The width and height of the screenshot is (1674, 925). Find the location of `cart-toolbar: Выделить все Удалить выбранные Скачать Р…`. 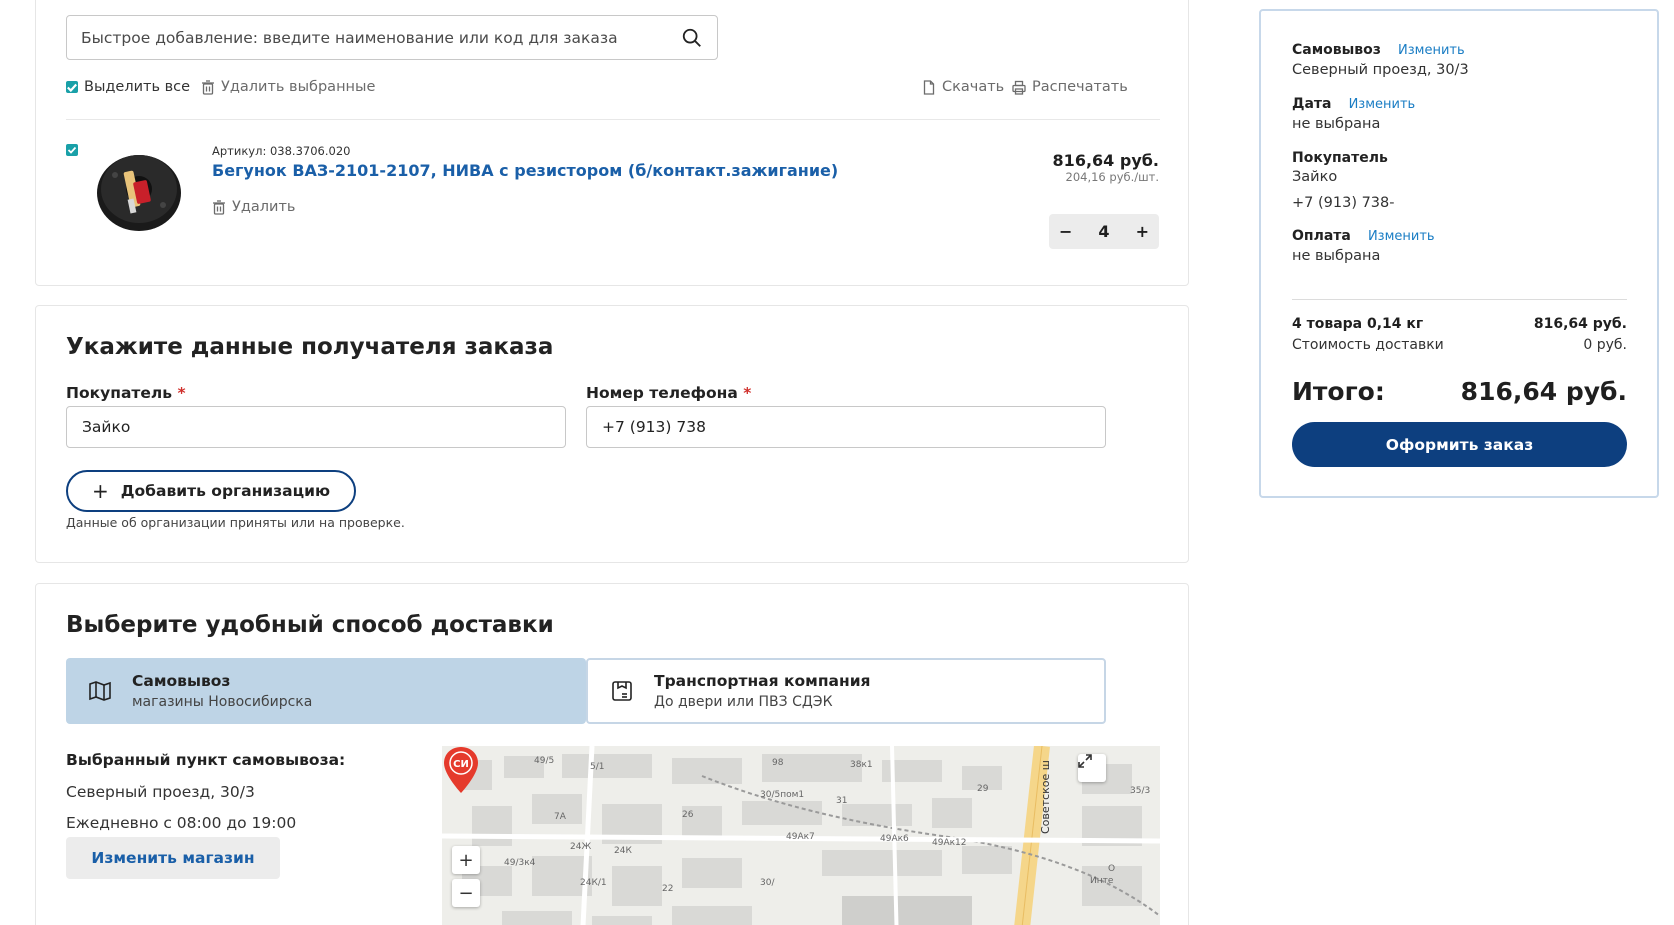

cart-toolbar: Выделить все Удалить выбранные Скачать Р… is located at coordinates (613, 89).